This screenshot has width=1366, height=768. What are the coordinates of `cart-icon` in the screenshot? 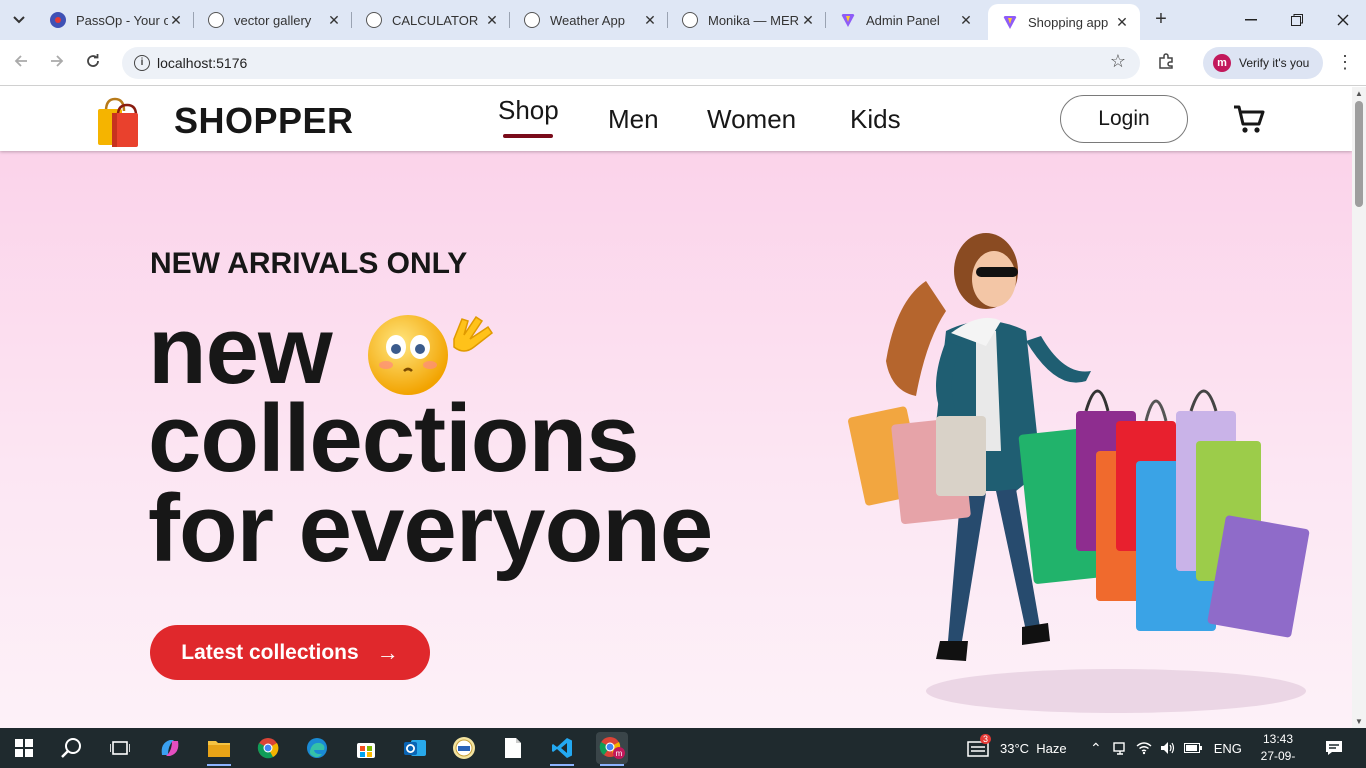 It's located at (1249, 119).